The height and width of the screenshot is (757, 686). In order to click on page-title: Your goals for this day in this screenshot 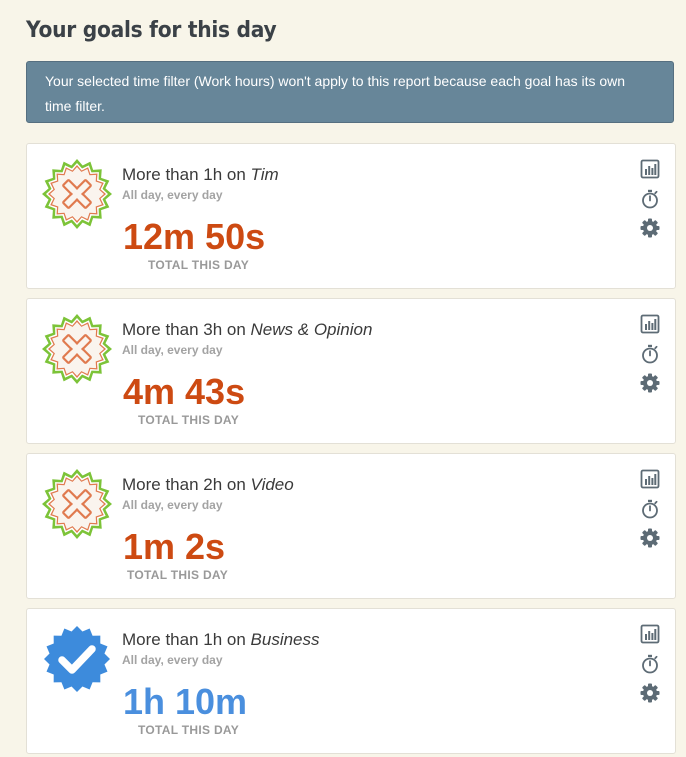, I will do `click(151, 30)`.